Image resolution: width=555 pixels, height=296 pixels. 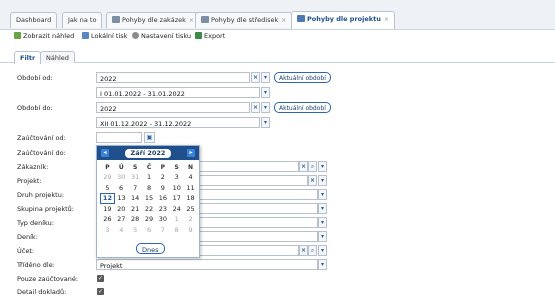 What do you see at coordinates (161, 36) in the screenshot?
I see `print-settings-button: Nastavení tisku` at bounding box center [161, 36].